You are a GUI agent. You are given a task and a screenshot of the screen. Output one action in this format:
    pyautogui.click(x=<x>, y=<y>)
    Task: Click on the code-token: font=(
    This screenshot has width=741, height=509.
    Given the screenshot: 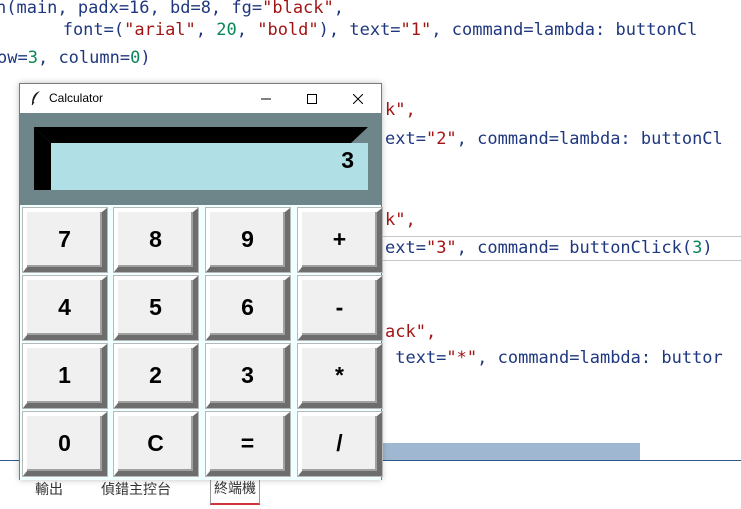 What is the action you would take?
    pyautogui.click(x=78, y=30)
    